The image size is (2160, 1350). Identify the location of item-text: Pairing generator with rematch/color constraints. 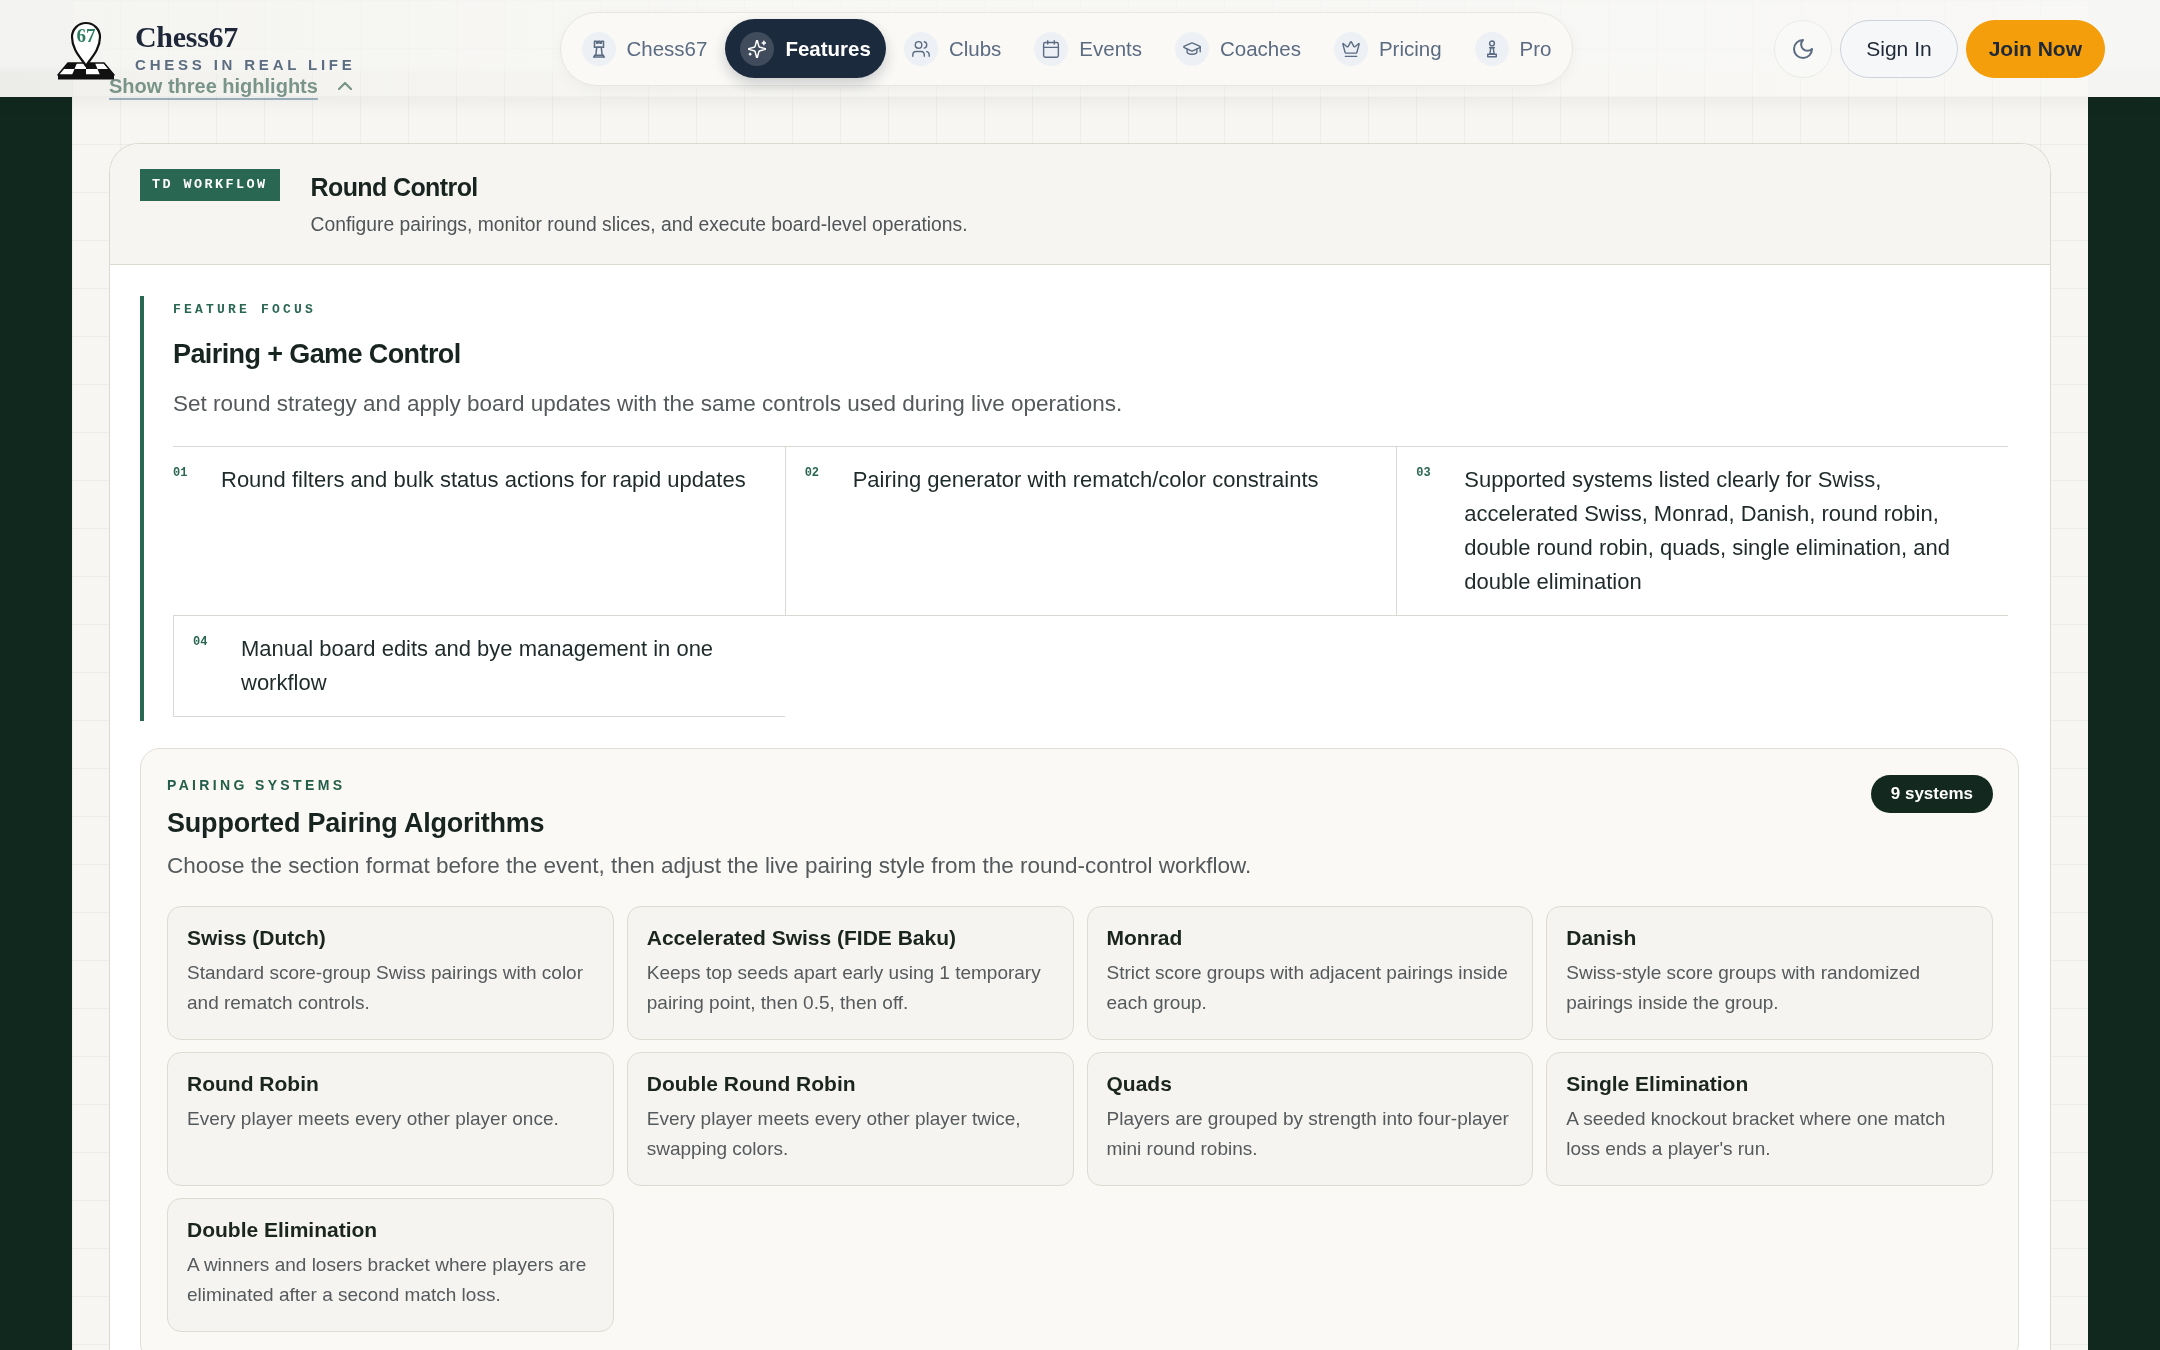
(1085, 480).